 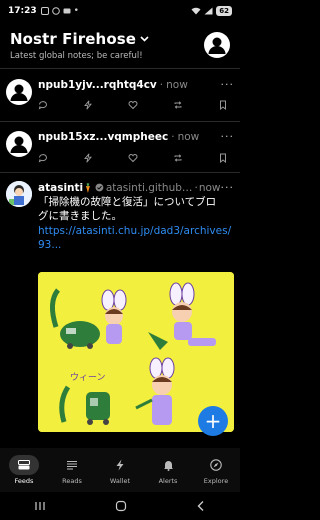 I want to click on profile-avatar-button, so click(x=217, y=45).